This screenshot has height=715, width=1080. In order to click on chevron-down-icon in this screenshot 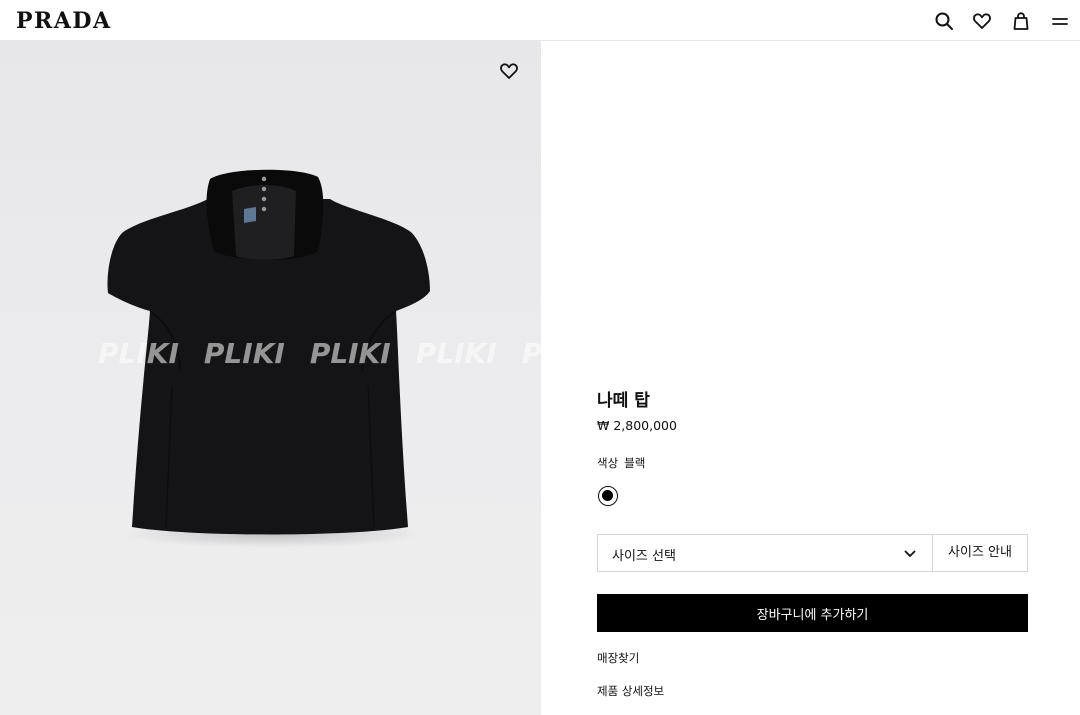, I will do `click(910, 553)`.